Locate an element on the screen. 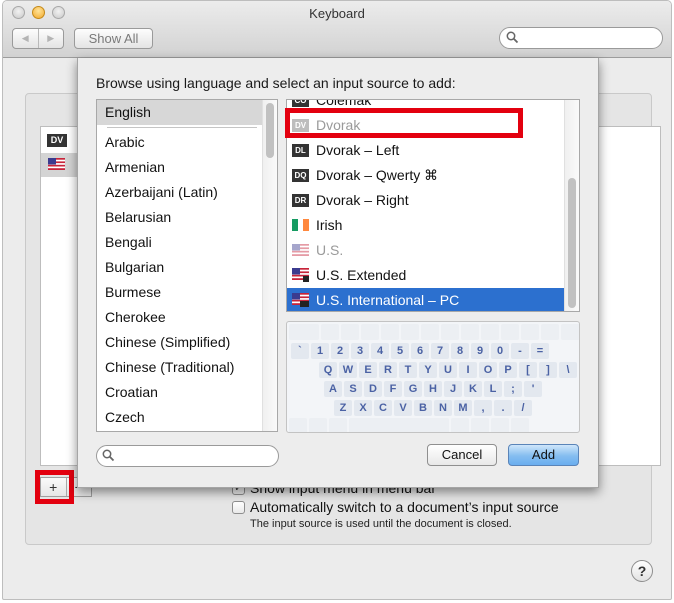 This screenshot has height=603, width=674. input-source-preview-area is located at coordinates (629, 296).